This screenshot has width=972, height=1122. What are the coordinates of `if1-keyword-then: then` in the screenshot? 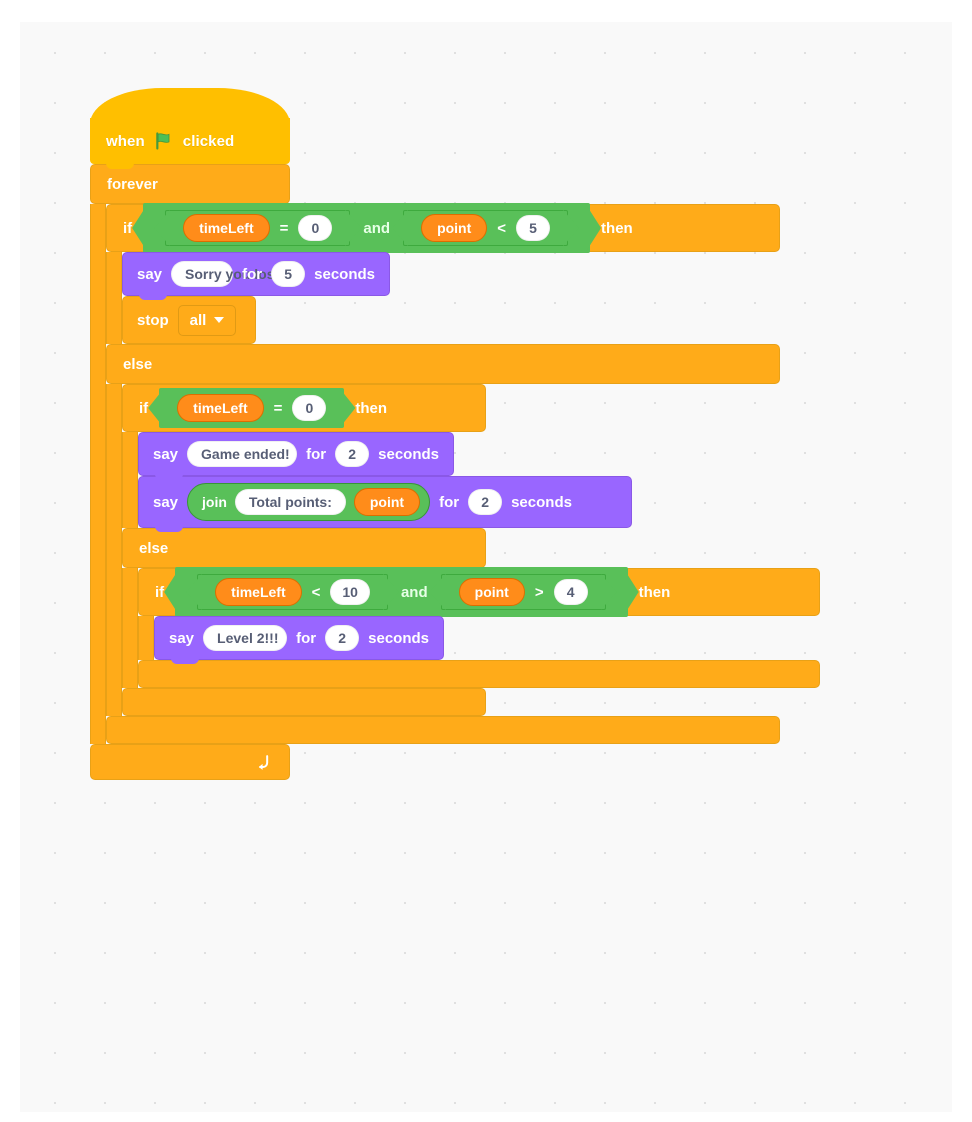 It's located at (617, 228).